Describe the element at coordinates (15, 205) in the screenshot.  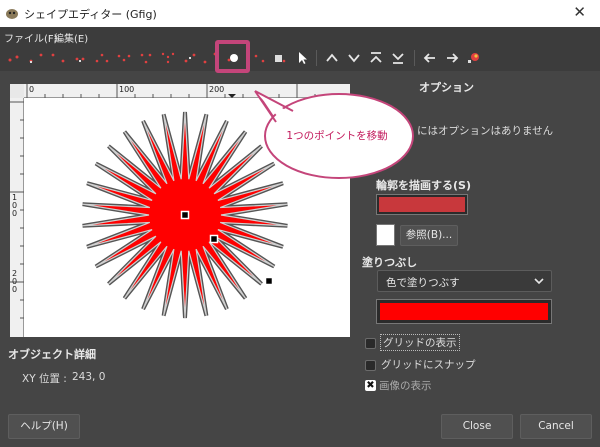
I see `ruler-label-100v: 1 0 0` at that location.